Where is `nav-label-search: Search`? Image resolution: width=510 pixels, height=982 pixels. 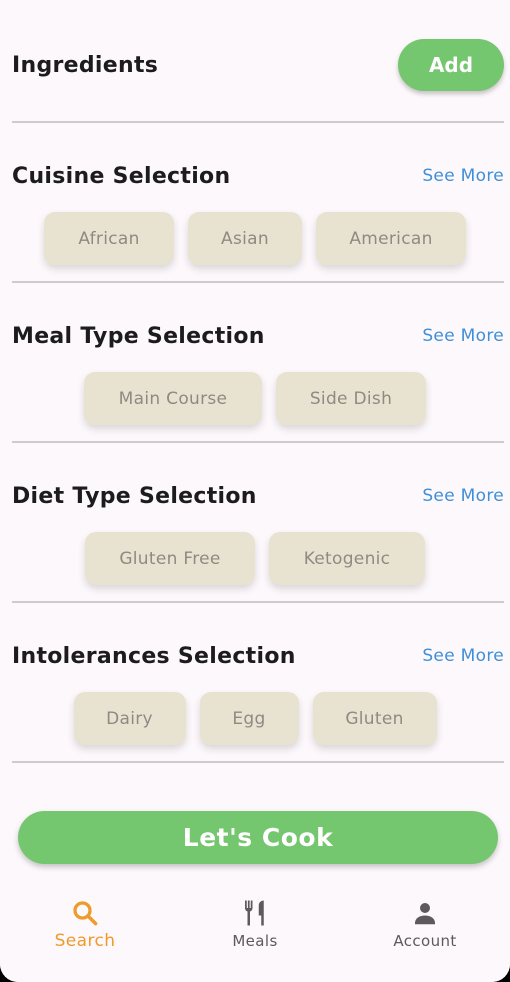 nav-label-search: Search is located at coordinates (85, 941).